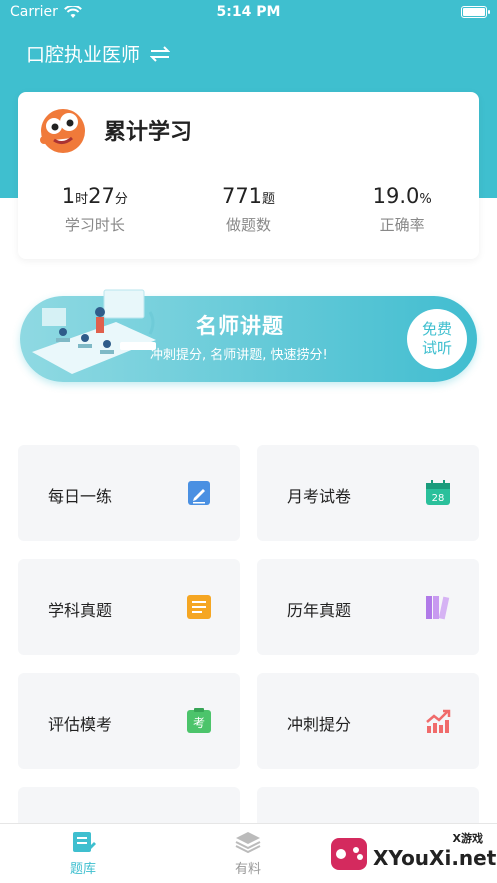  What do you see at coordinates (94, 196) in the screenshot?
I see `study-time-value: 1时27分` at bounding box center [94, 196].